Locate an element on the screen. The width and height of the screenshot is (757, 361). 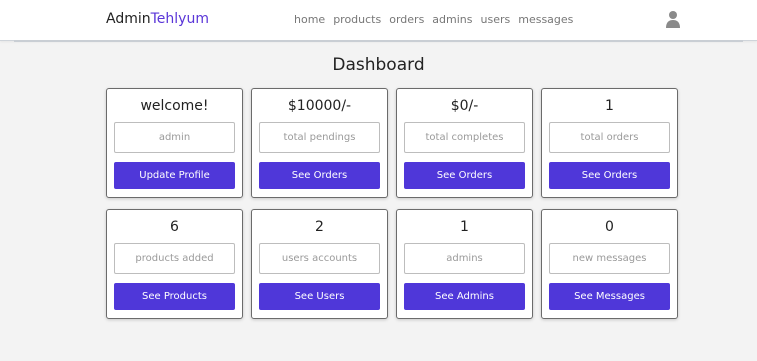
card-total-orders: 1 total orders See Orders is located at coordinates (609, 143).